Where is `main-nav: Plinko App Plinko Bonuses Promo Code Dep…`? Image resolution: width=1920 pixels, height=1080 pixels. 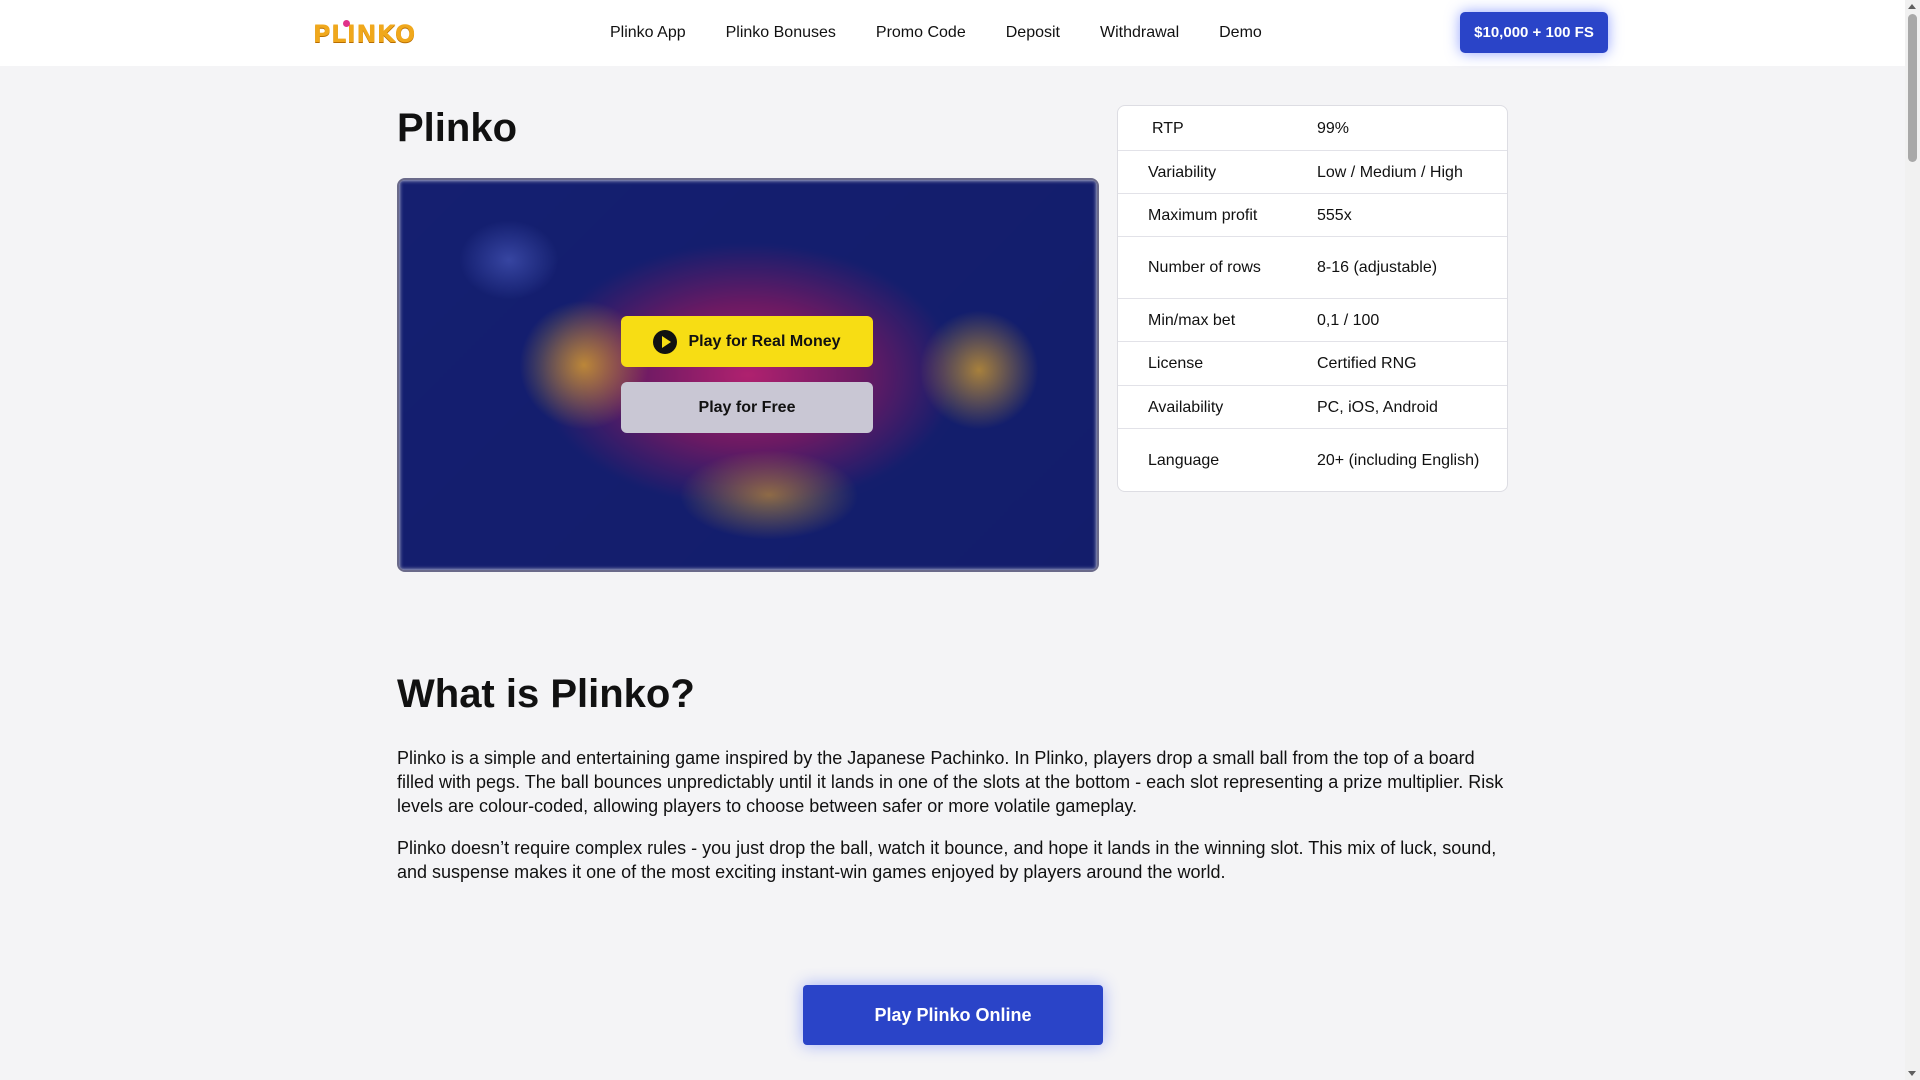
main-nav: Plinko App Plinko Bonuses Promo Code Dep… is located at coordinates (956, 33).